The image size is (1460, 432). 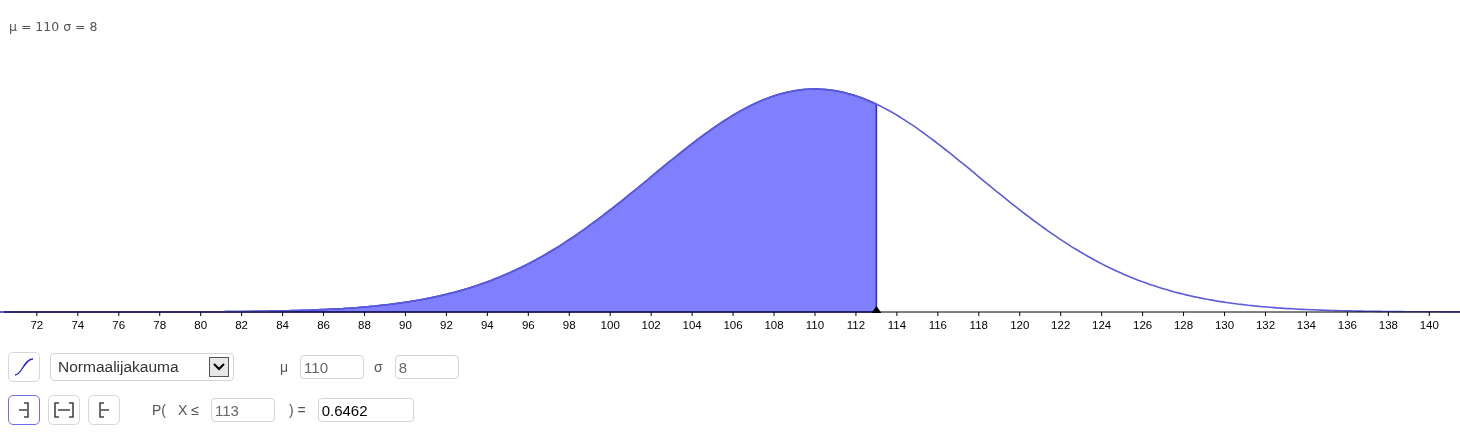 I want to click on tick-label: 108, so click(x=774, y=325).